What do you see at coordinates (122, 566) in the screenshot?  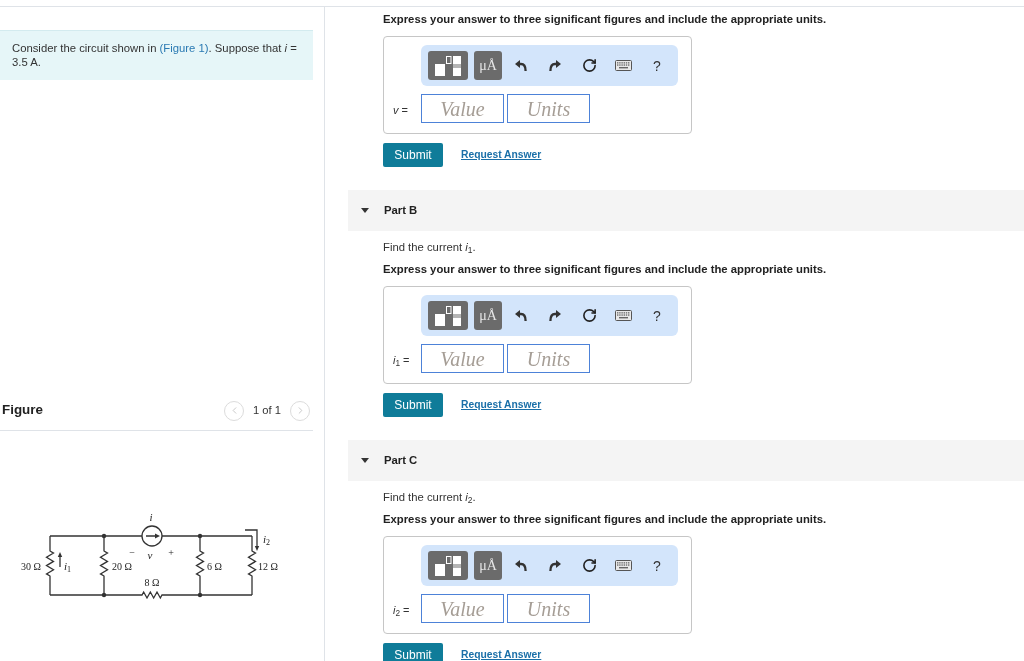 I see `resistance-label: 20 Ω` at bounding box center [122, 566].